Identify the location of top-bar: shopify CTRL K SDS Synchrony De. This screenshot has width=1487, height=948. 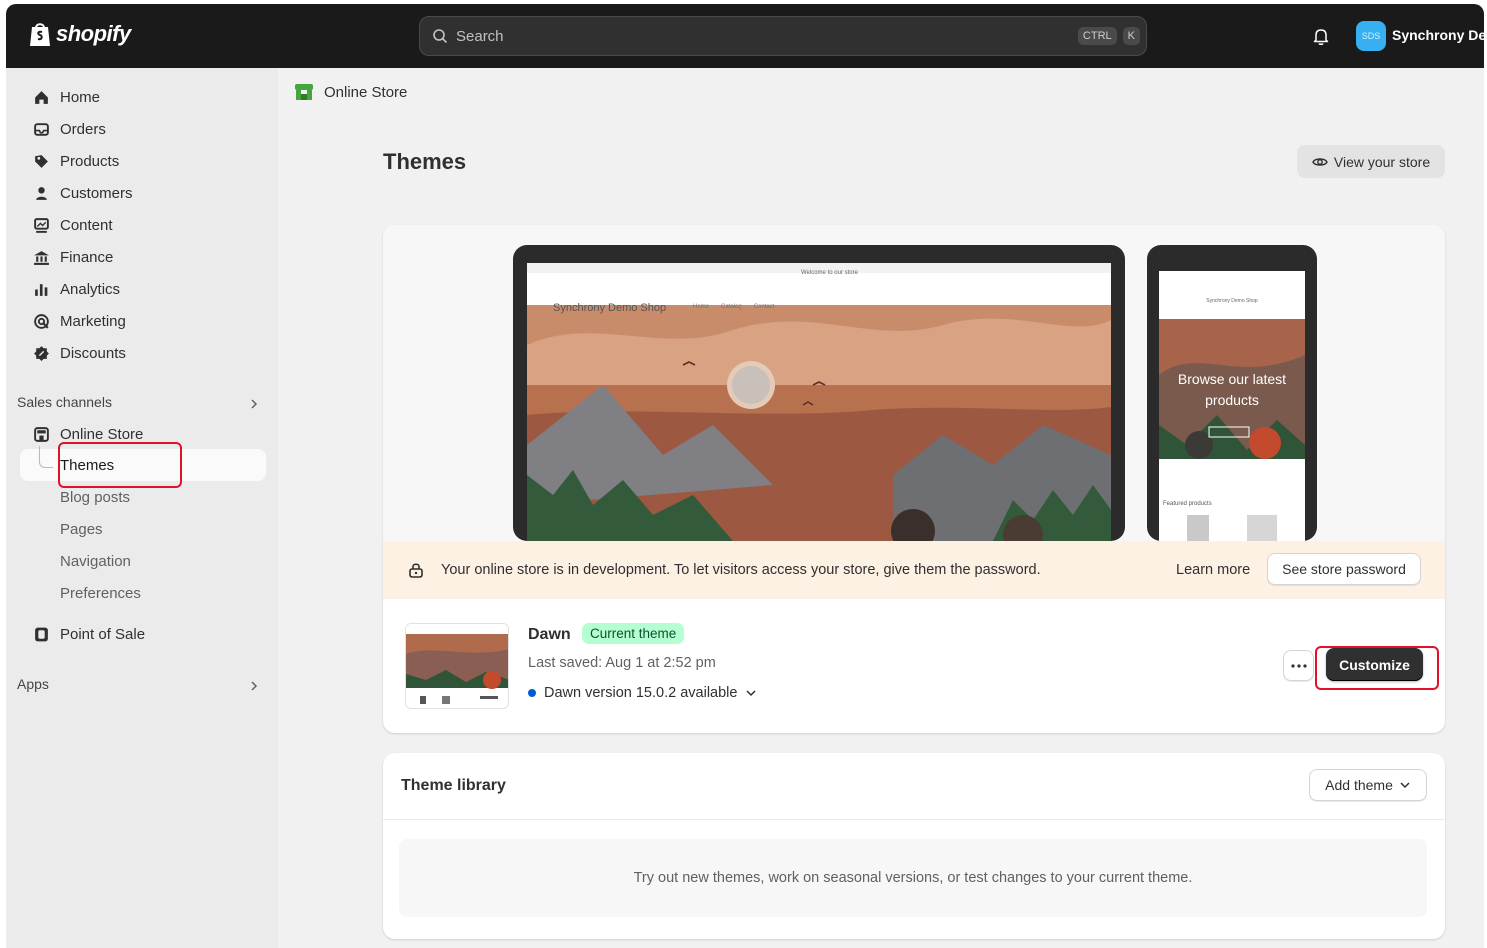
(745, 36).